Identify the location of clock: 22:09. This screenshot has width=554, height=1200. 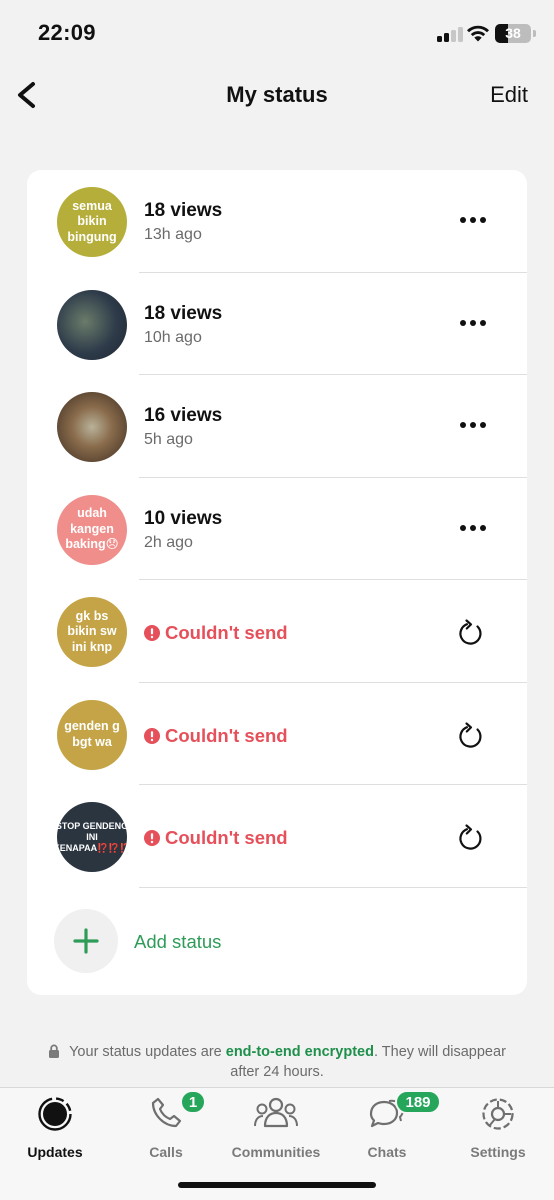
(67, 32).